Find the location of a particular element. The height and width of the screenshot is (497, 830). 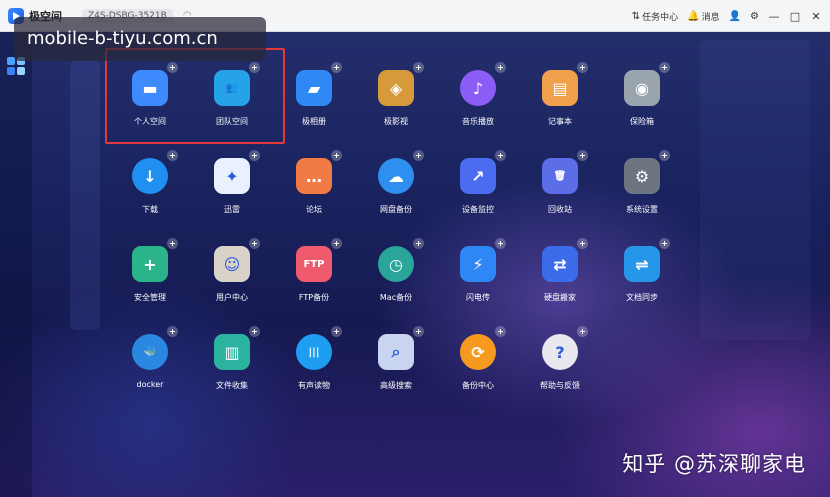

app-label: 个人空间 is located at coordinates (150, 121).